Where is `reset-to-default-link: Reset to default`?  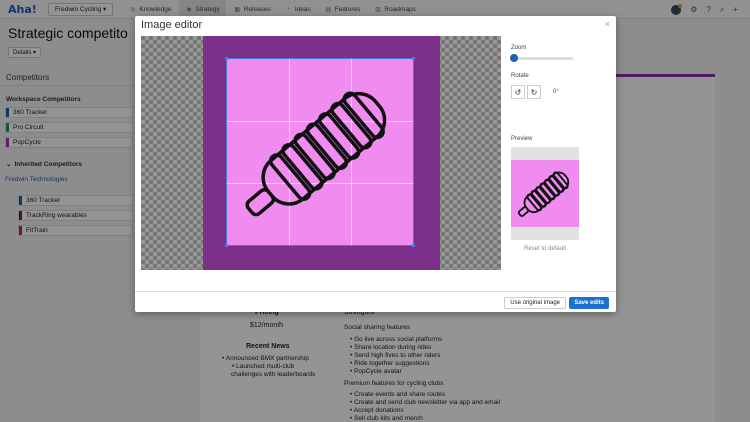
reset-to-default-link: Reset to default is located at coordinates (545, 249).